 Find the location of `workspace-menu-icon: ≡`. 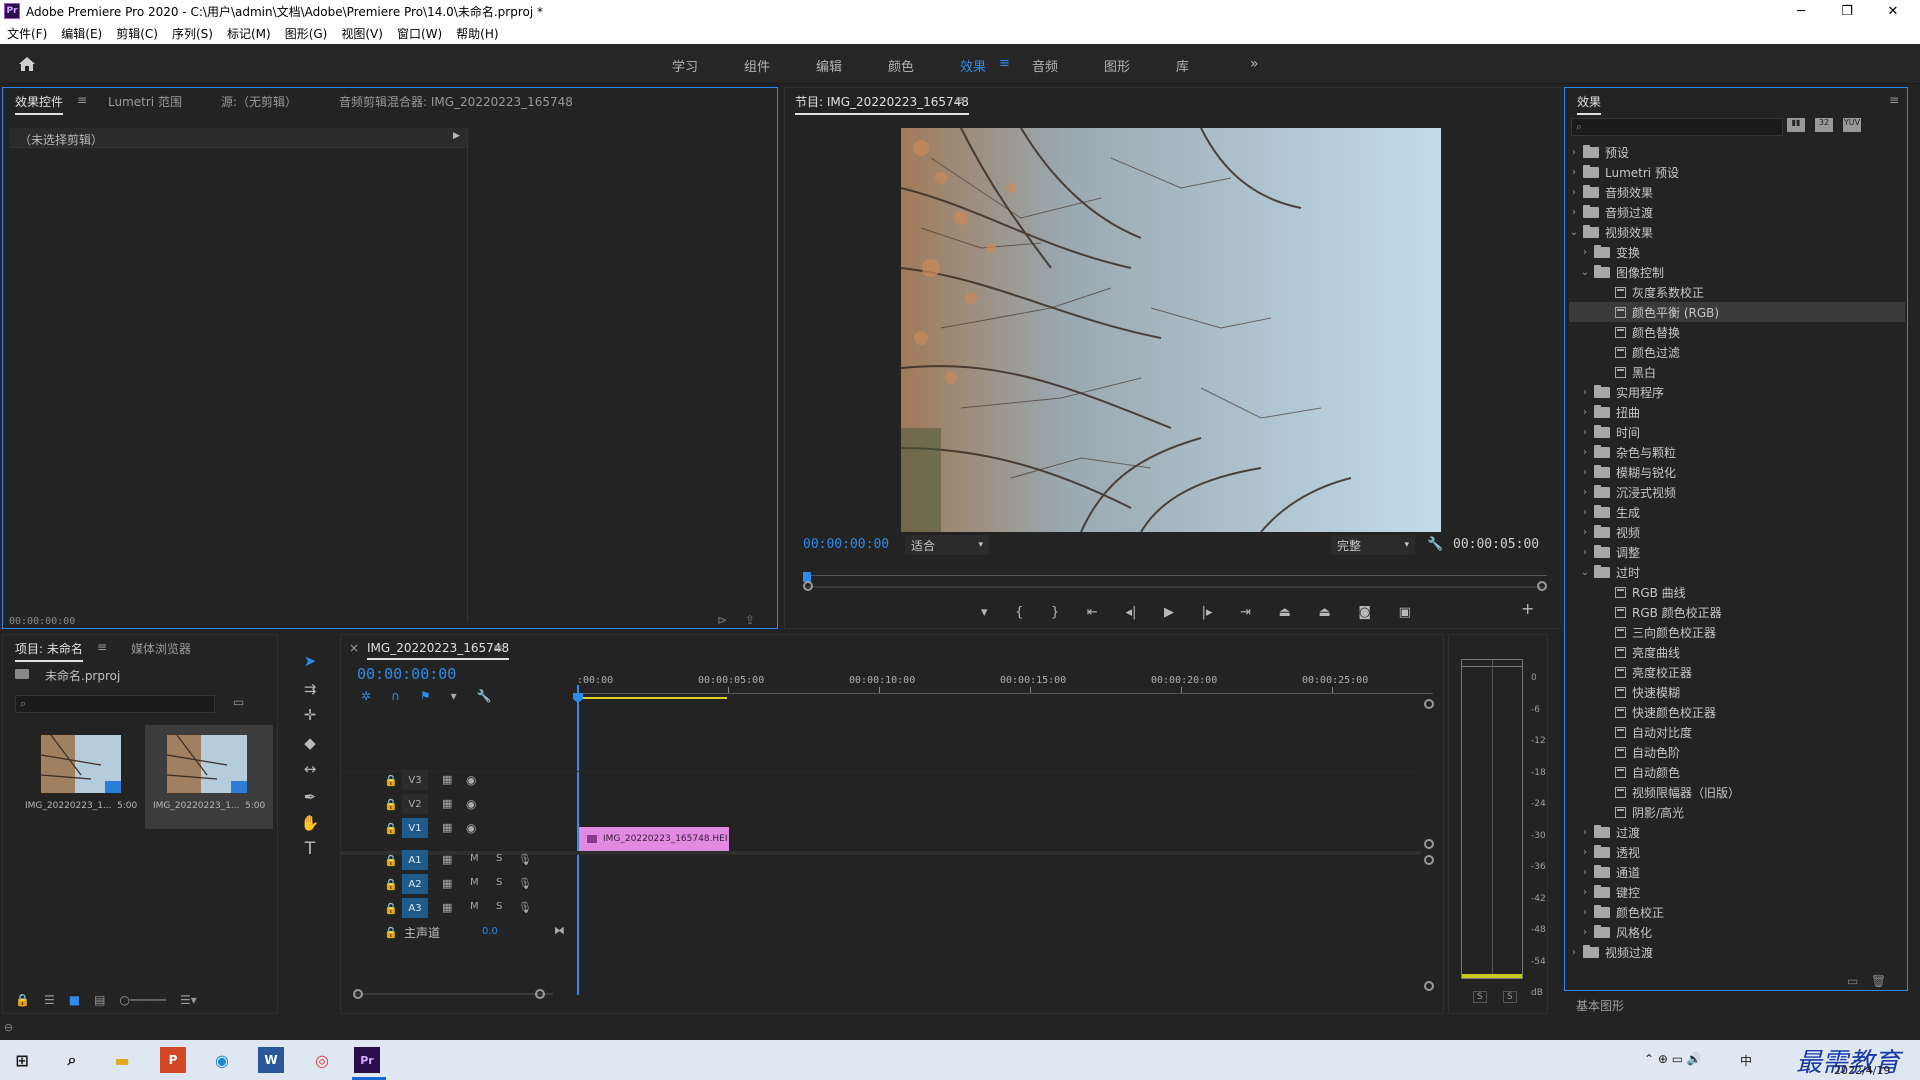

workspace-menu-icon: ≡ is located at coordinates (1004, 63).